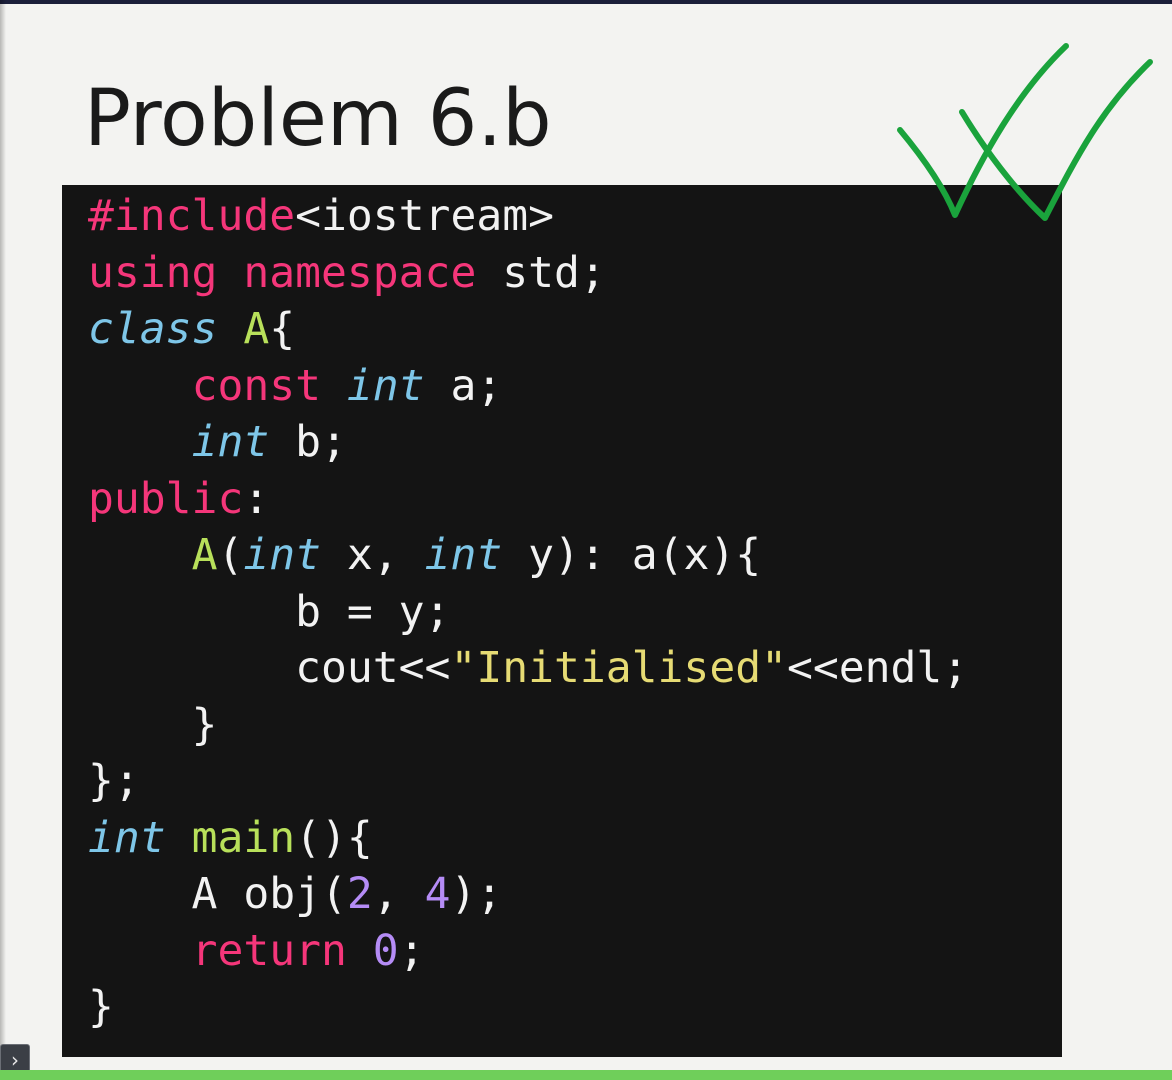 This screenshot has height=1080, width=1172. Describe the element at coordinates (318, 119) in the screenshot. I see `slide-title: Problem 6.b` at that location.